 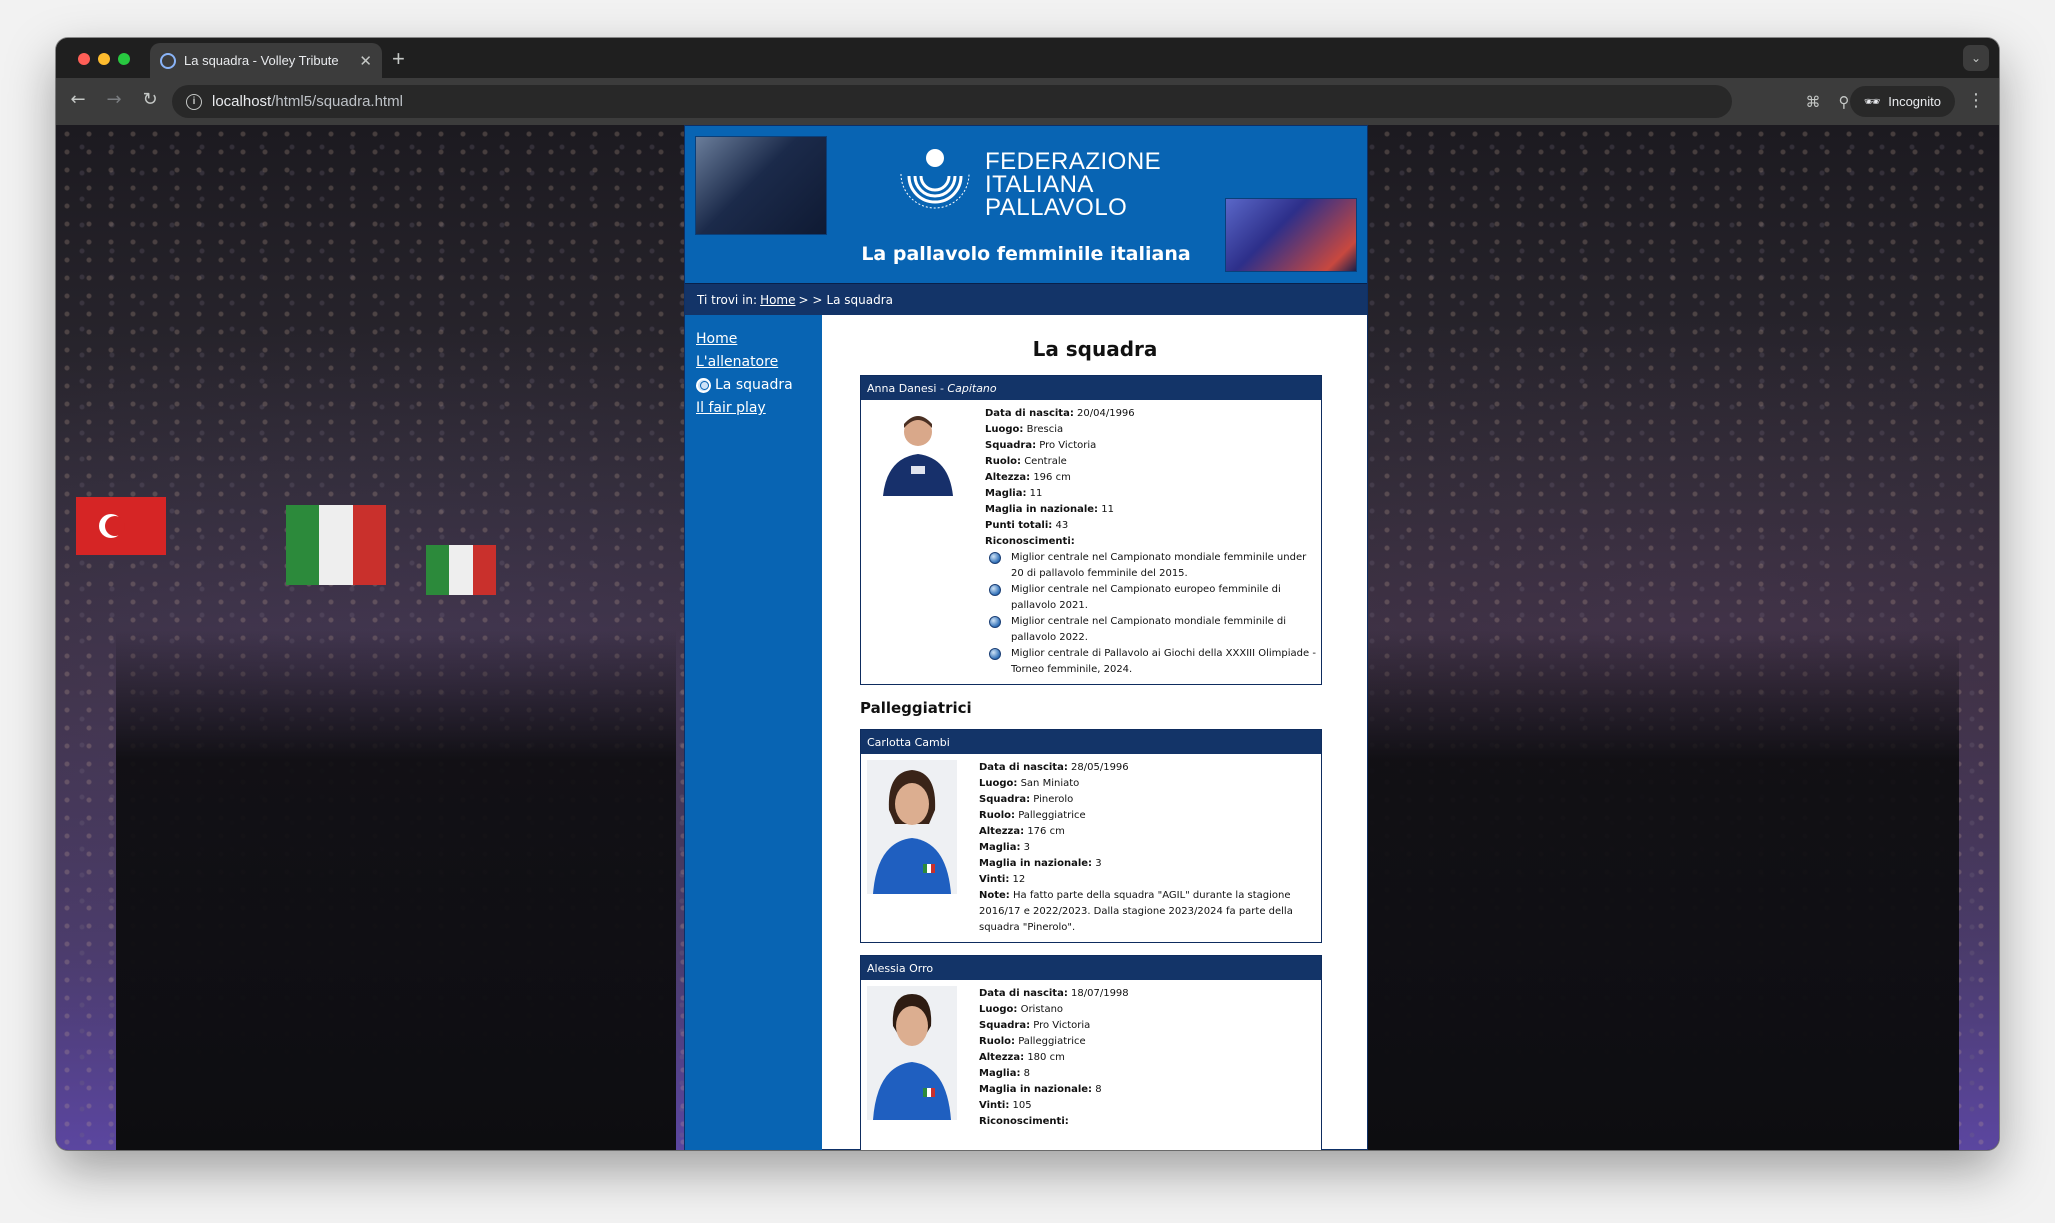 What do you see at coordinates (1976, 100) in the screenshot?
I see `browser-menu-icon: ⋮` at bounding box center [1976, 100].